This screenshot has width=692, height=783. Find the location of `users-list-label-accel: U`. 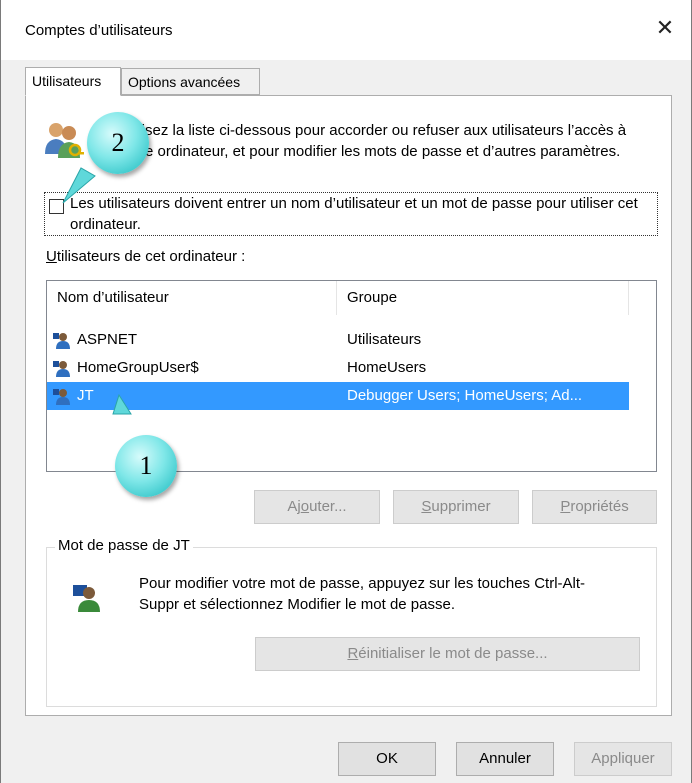

users-list-label-accel: U is located at coordinates (51, 256).